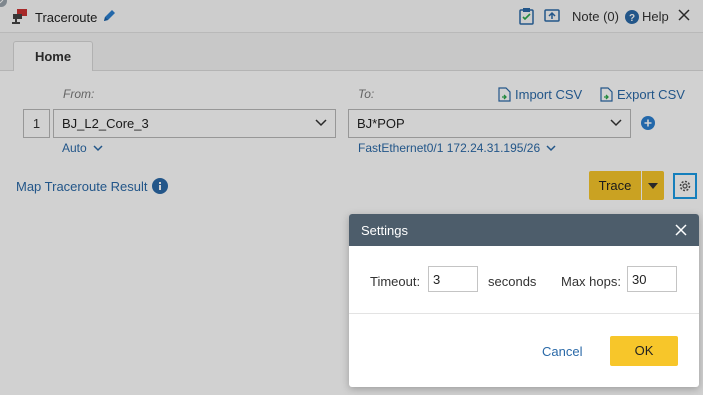 The width and height of the screenshot is (703, 395). What do you see at coordinates (644, 351) in the screenshot?
I see `ok-button: OK` at bounding box center [644, 351].